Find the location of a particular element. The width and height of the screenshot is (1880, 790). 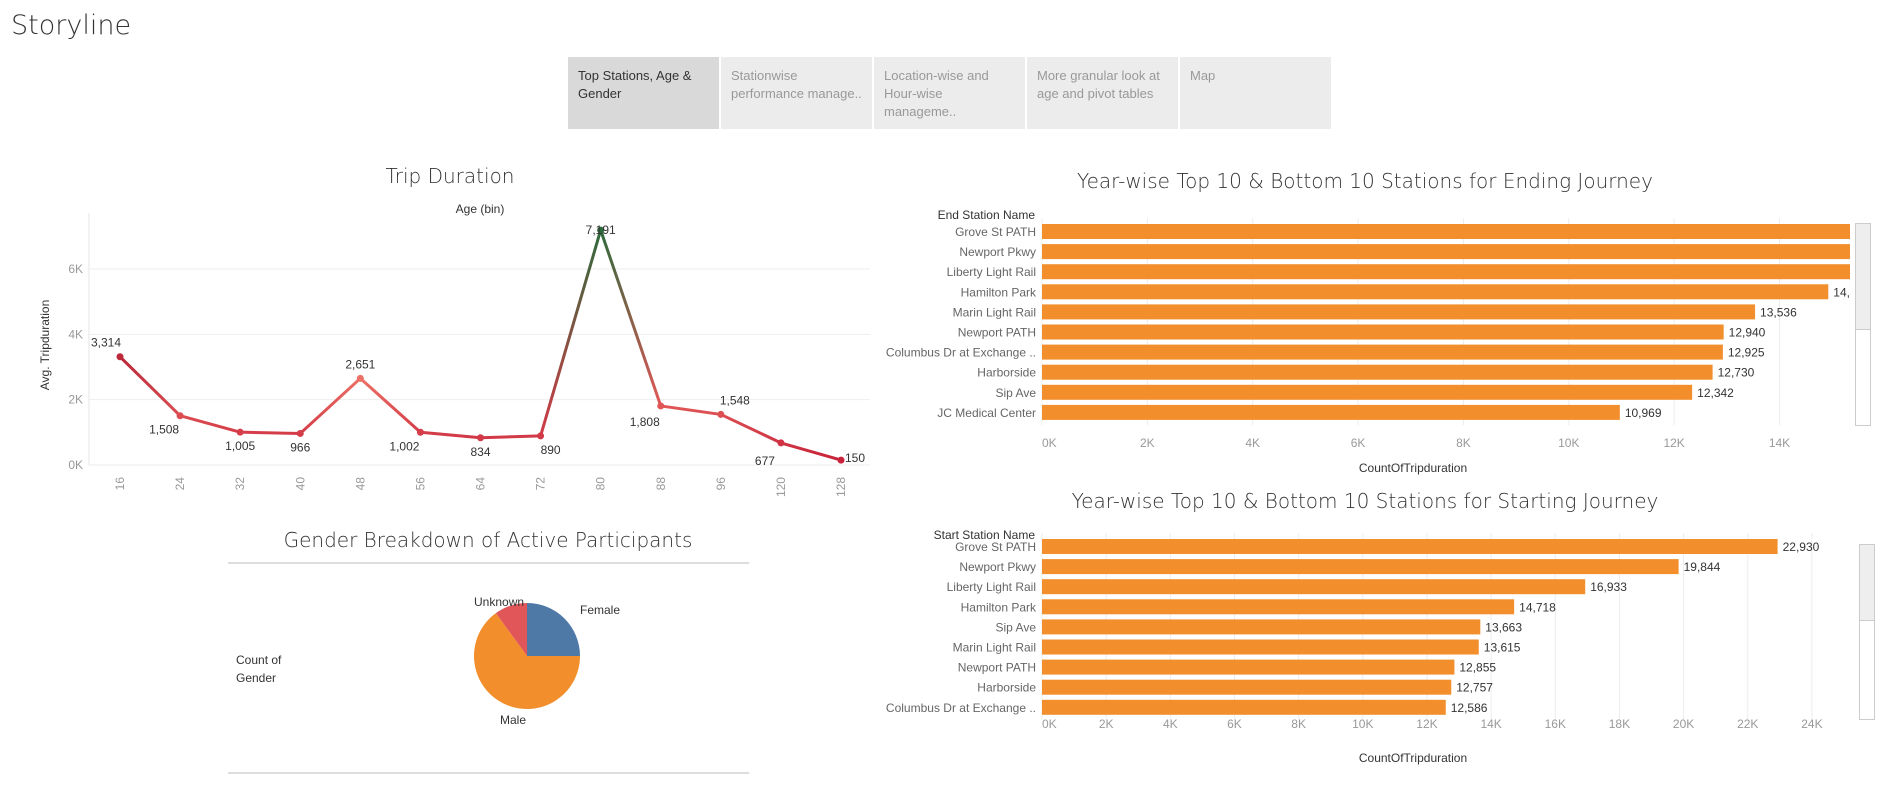

x-tick-label: 120 is located at coordinates (781, 487).